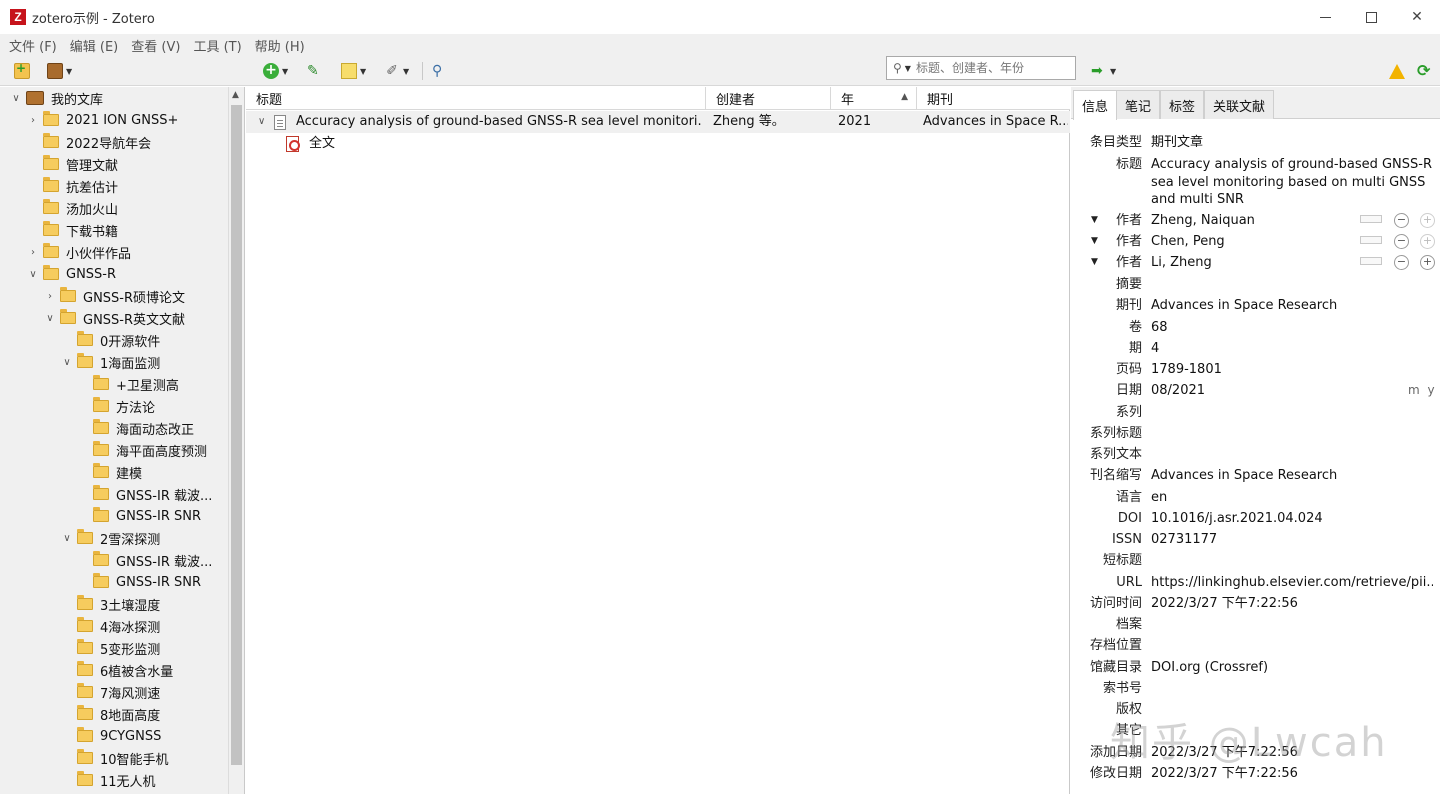  What do you see at coordinates (396, 71) in the screenshot?
I see `add-attachment-button: ✐ ▼` at bounding box center [396, 71].